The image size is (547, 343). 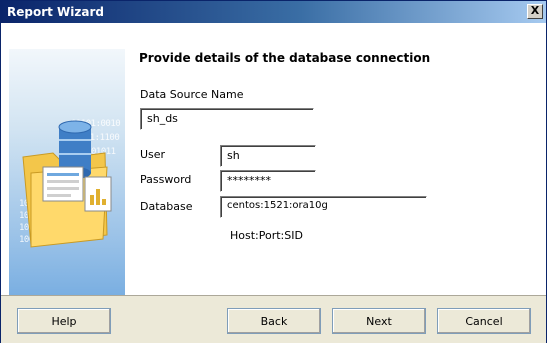 I want to click on database-label: Database, so click(x=166, y=206).